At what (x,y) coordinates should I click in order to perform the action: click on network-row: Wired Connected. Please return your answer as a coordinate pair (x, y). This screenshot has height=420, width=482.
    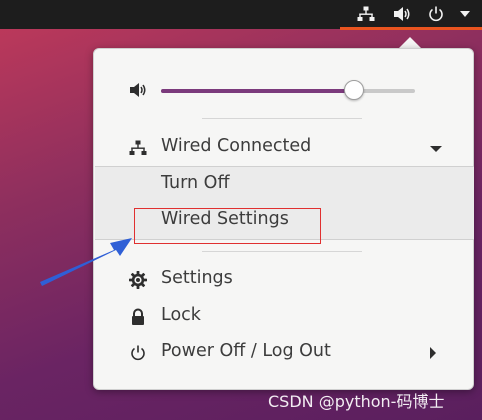
    Looking at the image, I should click on (284, 148).